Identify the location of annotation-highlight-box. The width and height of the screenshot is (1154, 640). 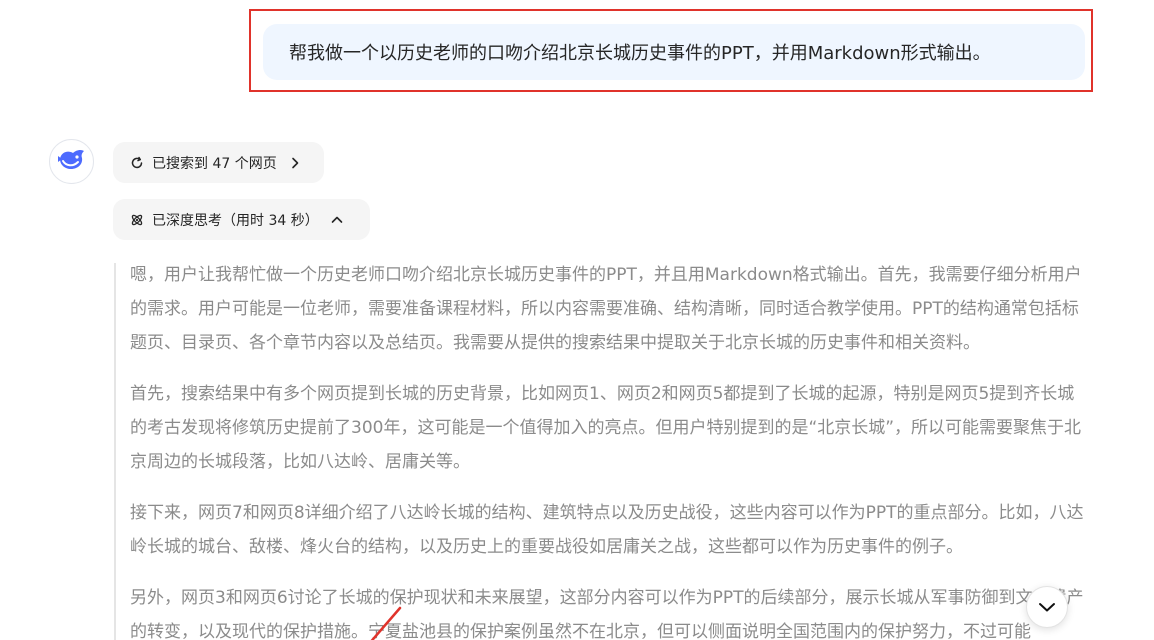
(671, 50).